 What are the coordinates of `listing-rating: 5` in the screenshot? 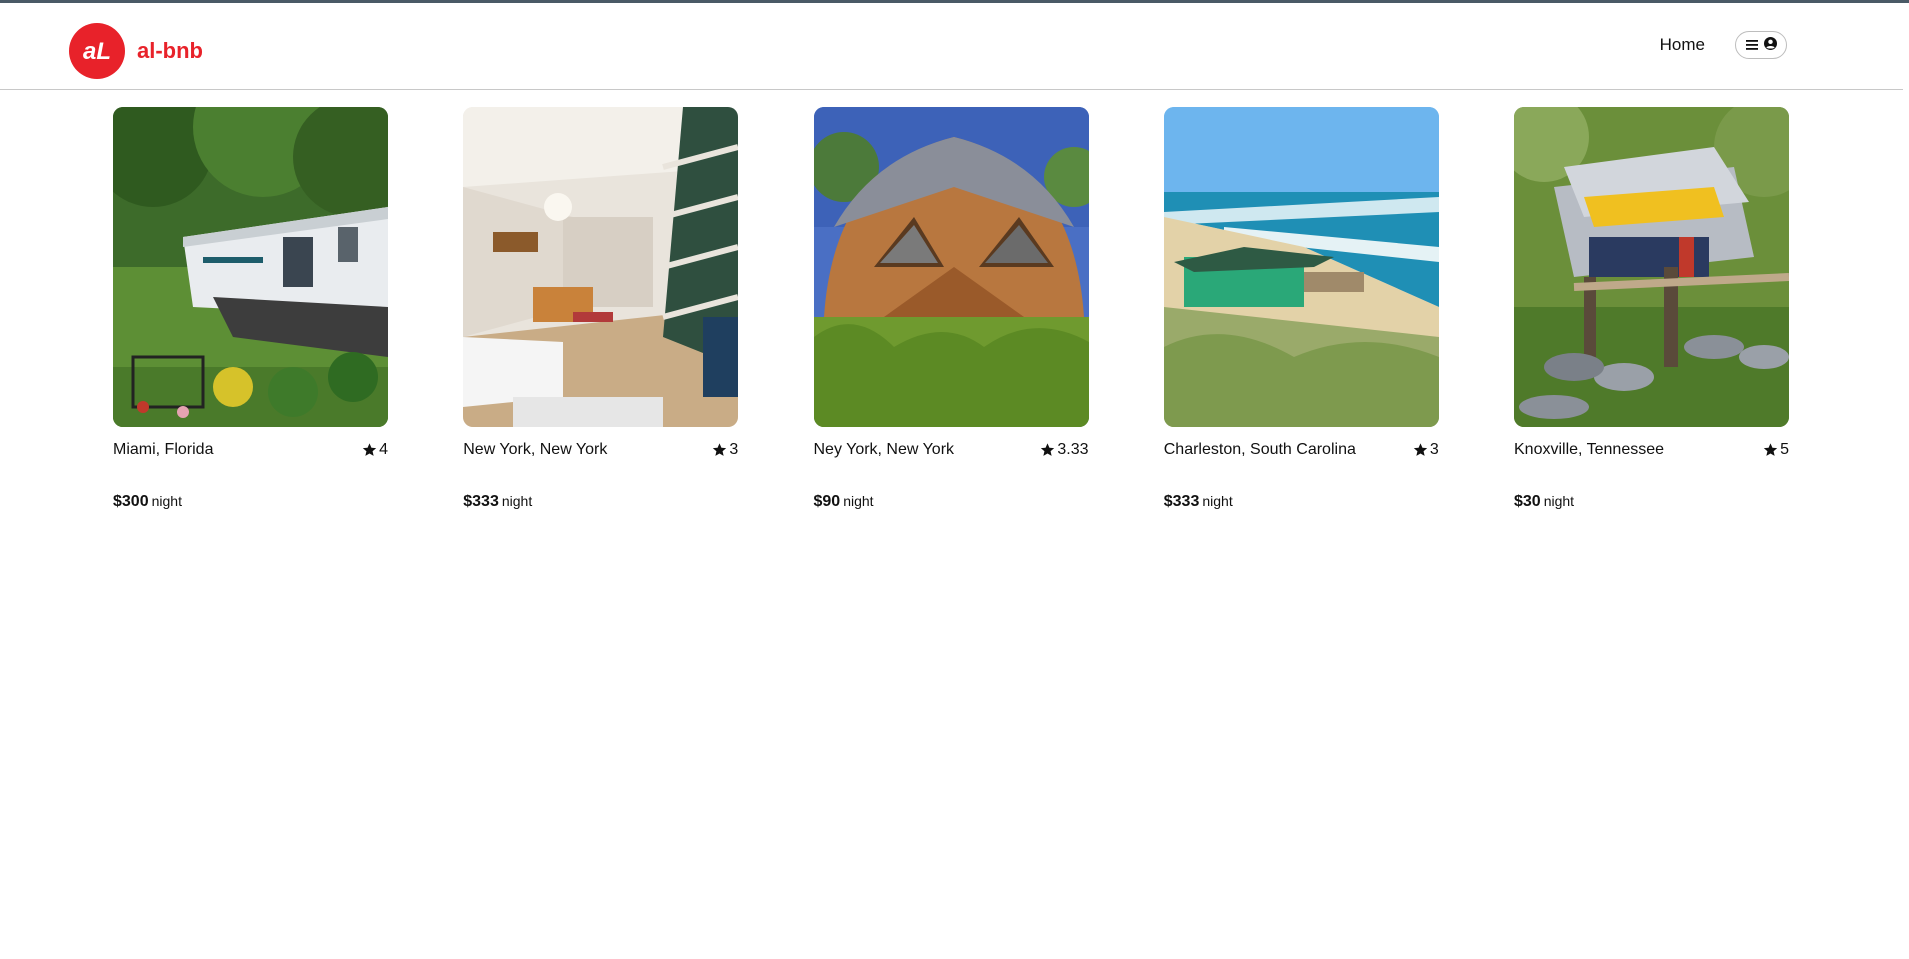 It's located at (1775, 450).